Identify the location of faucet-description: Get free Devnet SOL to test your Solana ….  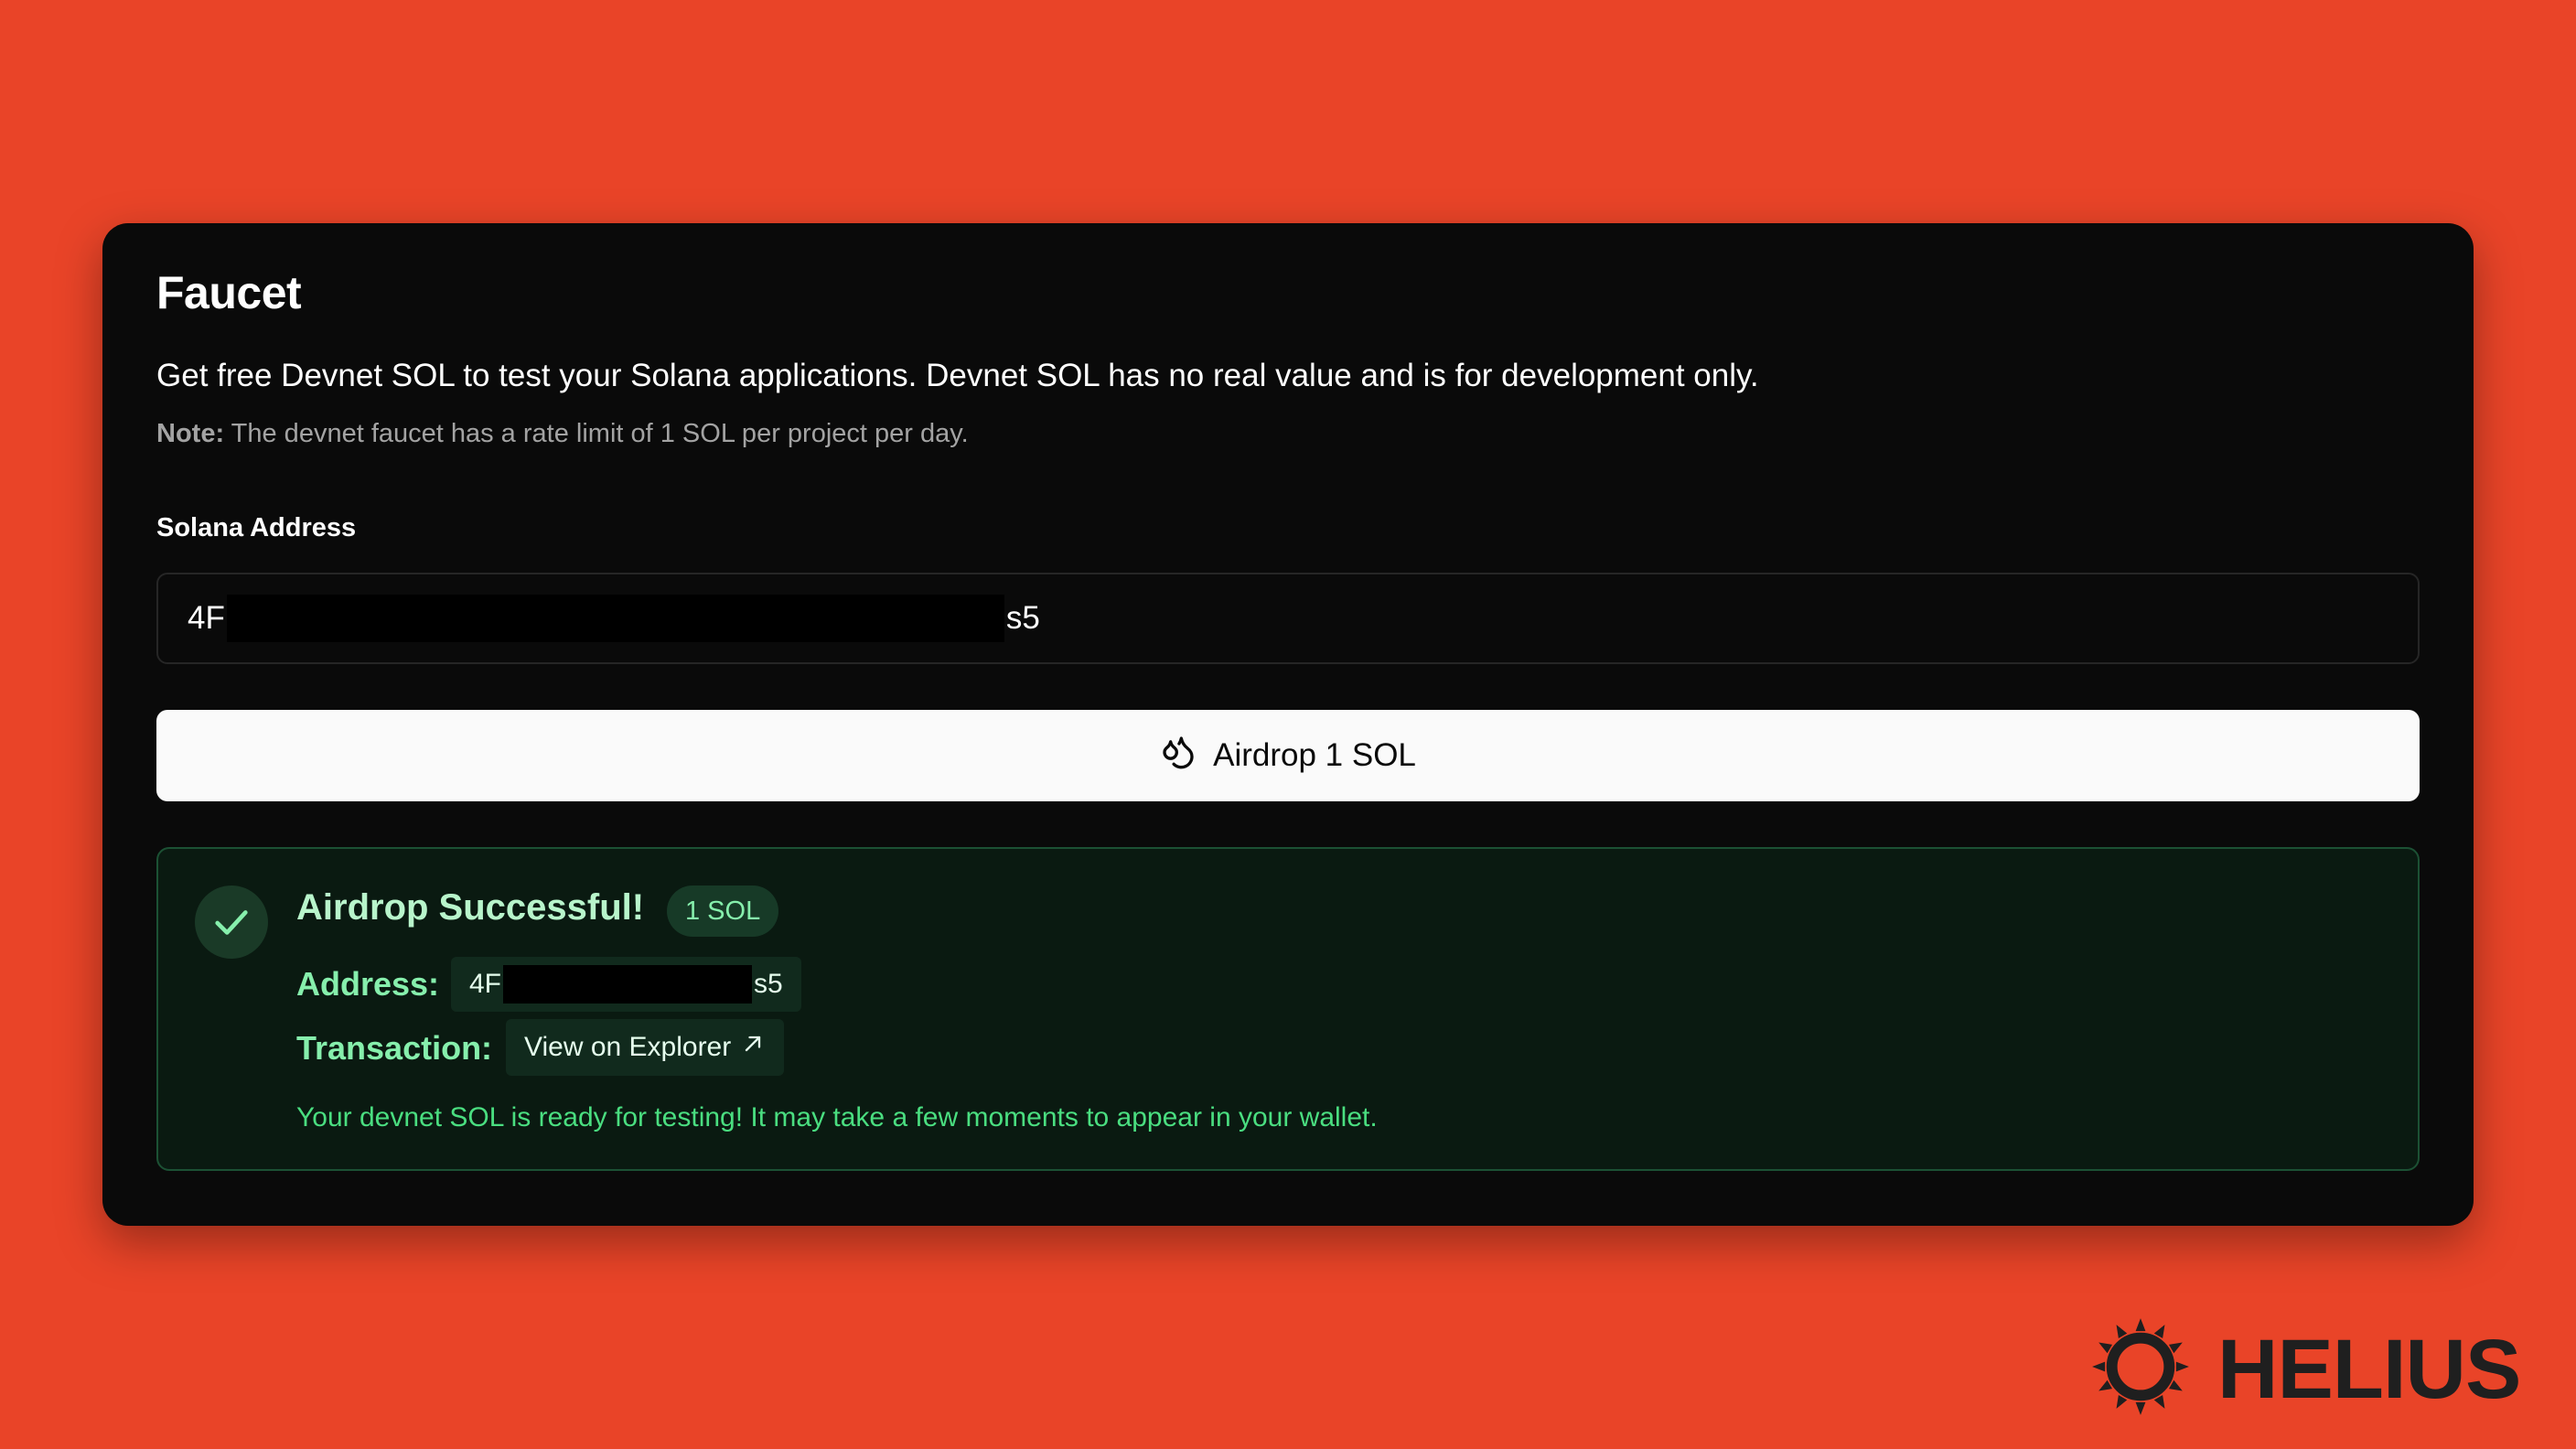
(958, 376).